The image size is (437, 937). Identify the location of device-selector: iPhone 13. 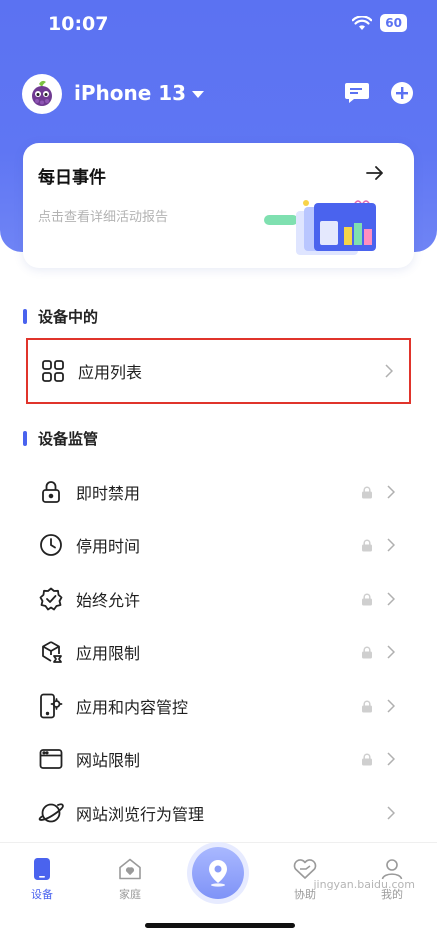
(139, 93).